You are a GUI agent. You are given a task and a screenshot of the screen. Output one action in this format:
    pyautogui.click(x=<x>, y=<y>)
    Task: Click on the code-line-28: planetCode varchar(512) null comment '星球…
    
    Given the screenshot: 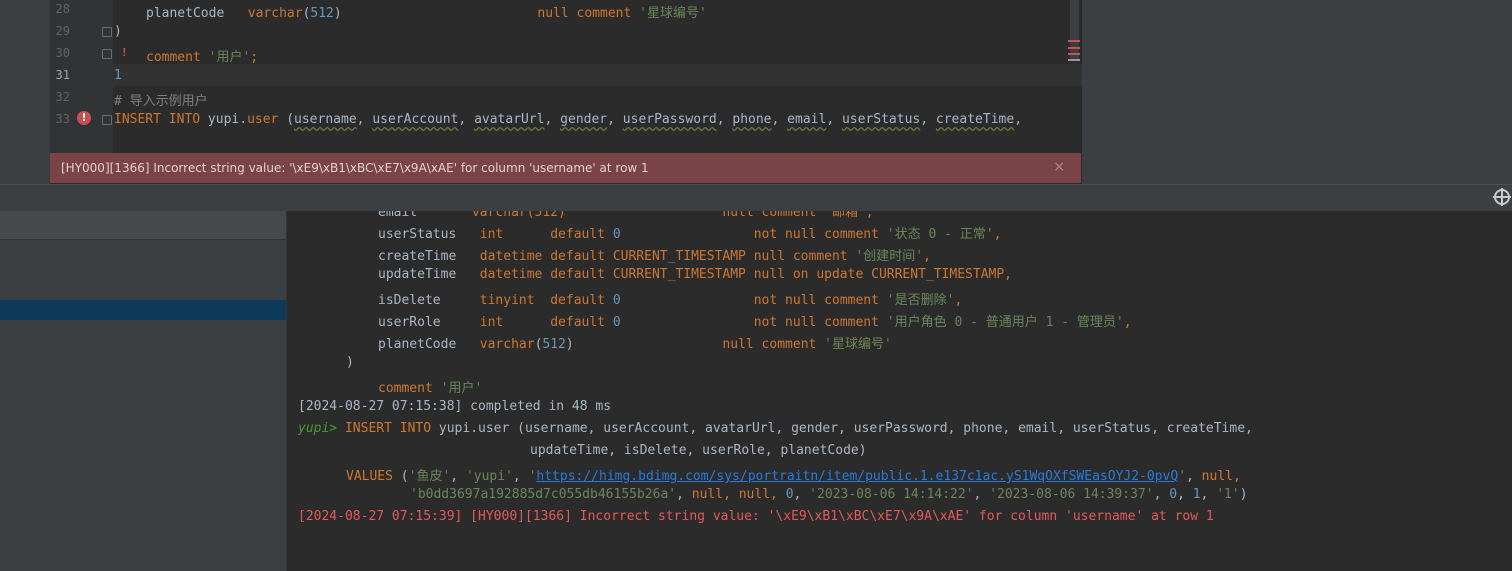 What is the action you would take?
    pyautogui.click(x=426, y=13)
    